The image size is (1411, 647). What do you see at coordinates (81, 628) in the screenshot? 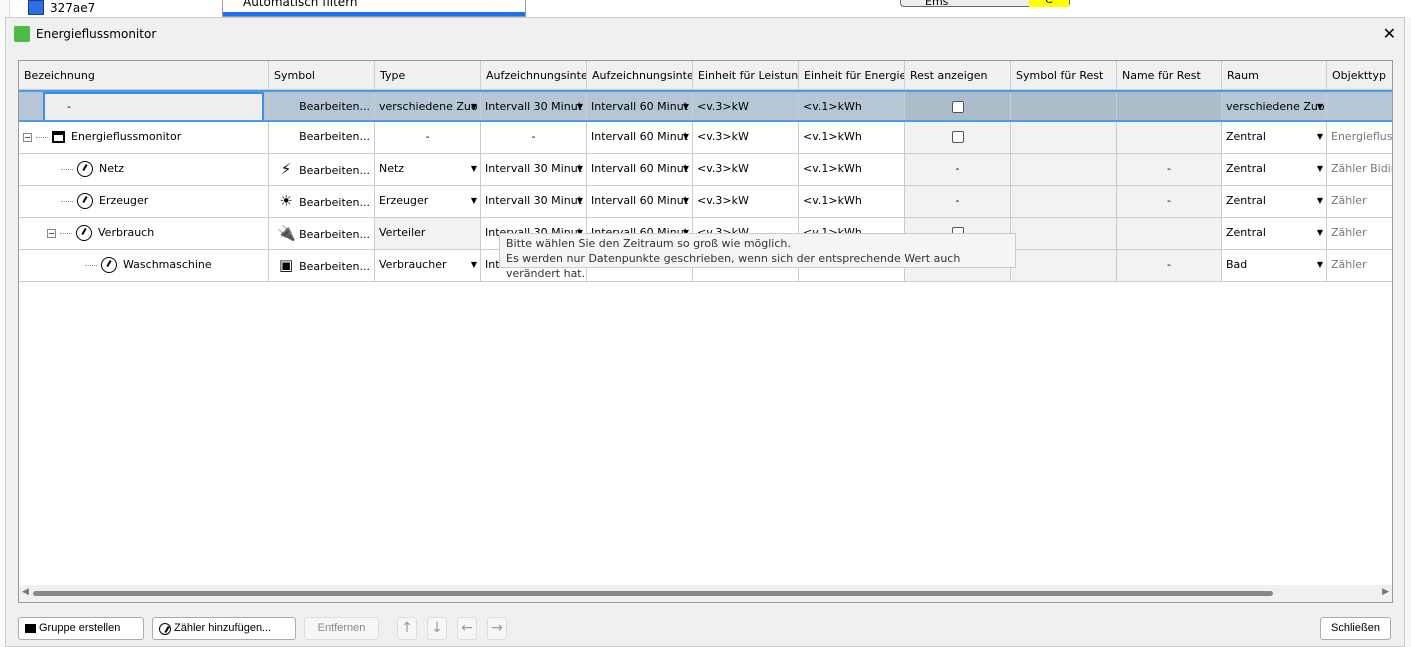
I see `create-group-button: Gruppe erstellen` at bounding box center [81, 628].